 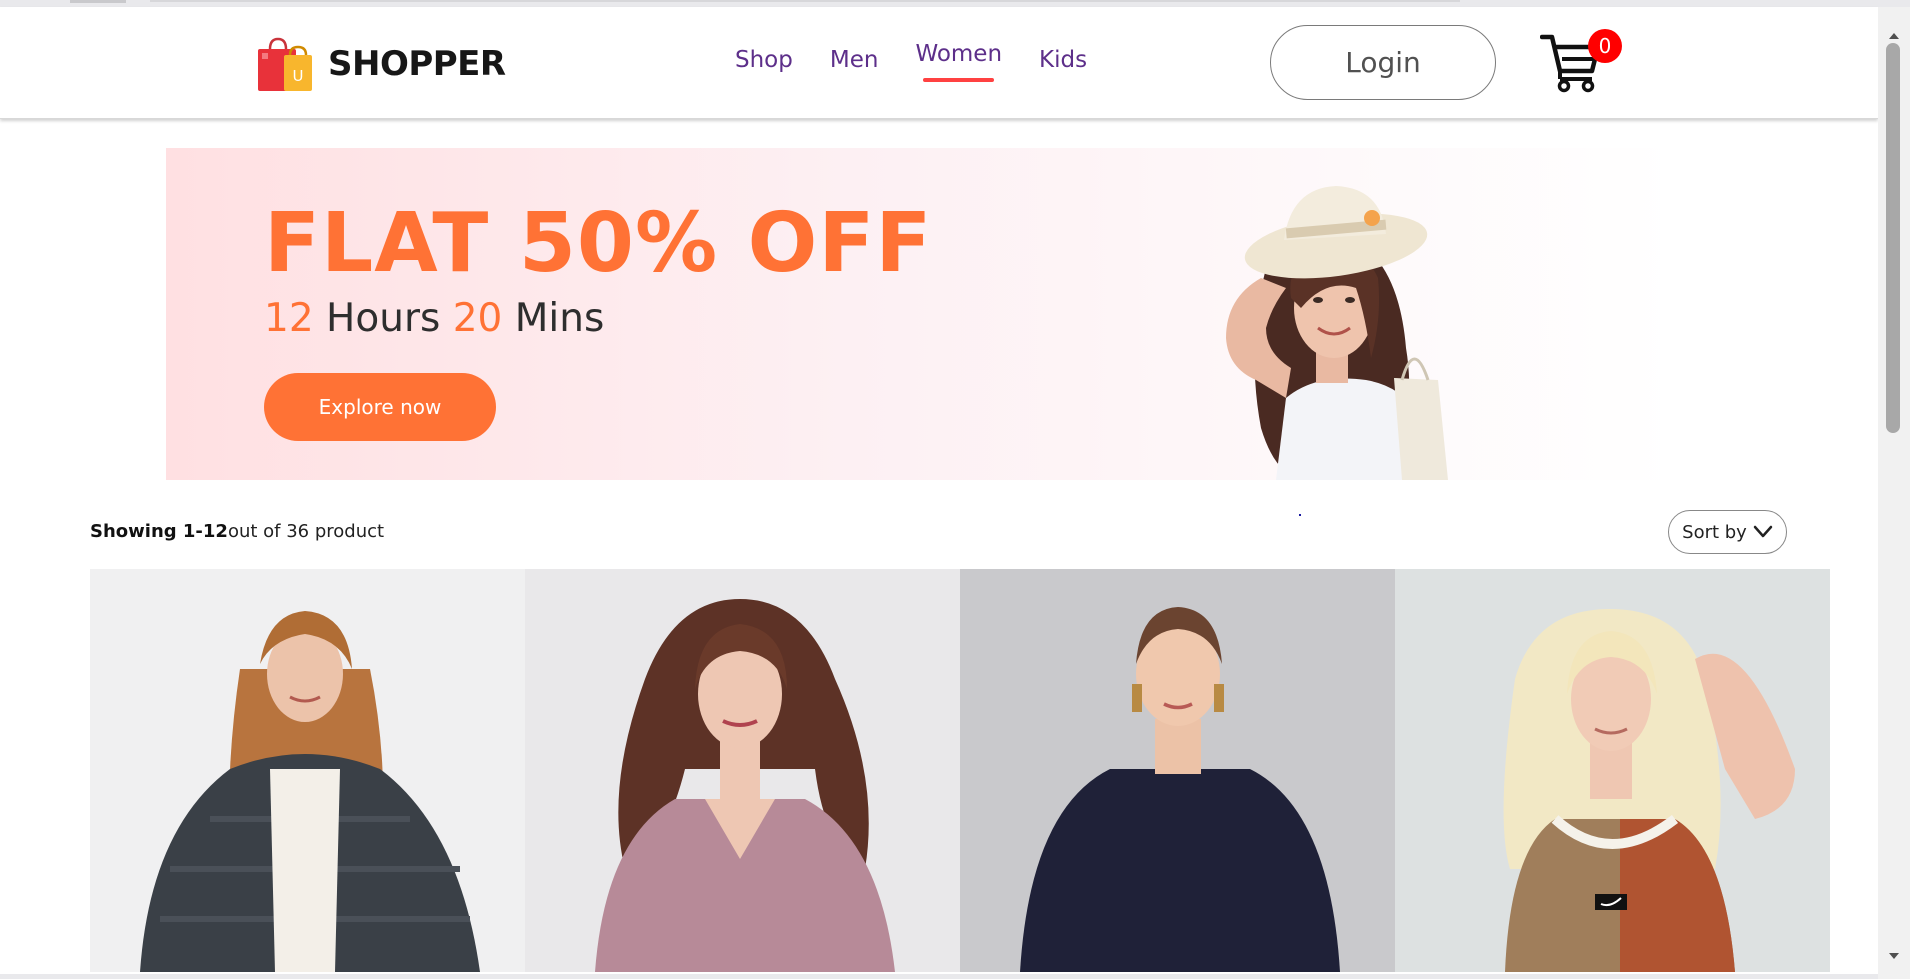 I want to click on countdown-hours-value: 12, so click(x=289, y=318).